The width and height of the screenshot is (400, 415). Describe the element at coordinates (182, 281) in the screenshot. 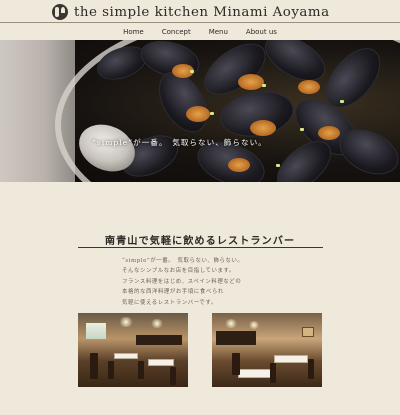

I see `intro-line: フランス料理をはじめ、スペイン料理などの` at that location.